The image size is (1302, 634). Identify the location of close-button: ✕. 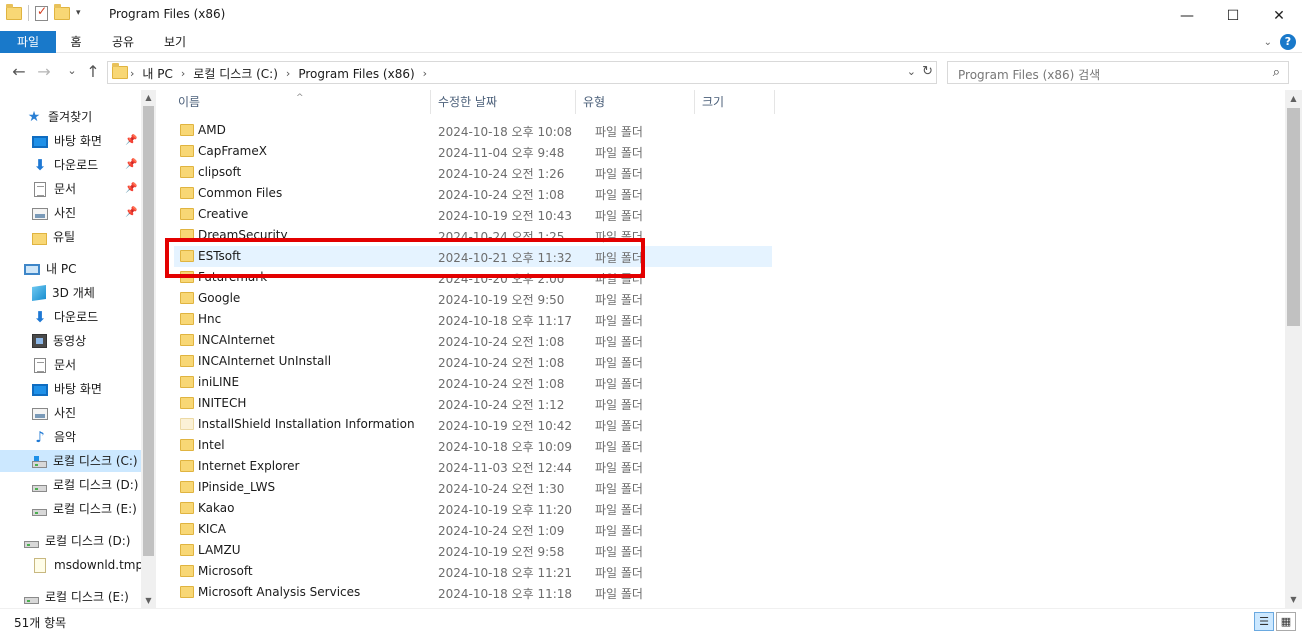
(1279, 15).